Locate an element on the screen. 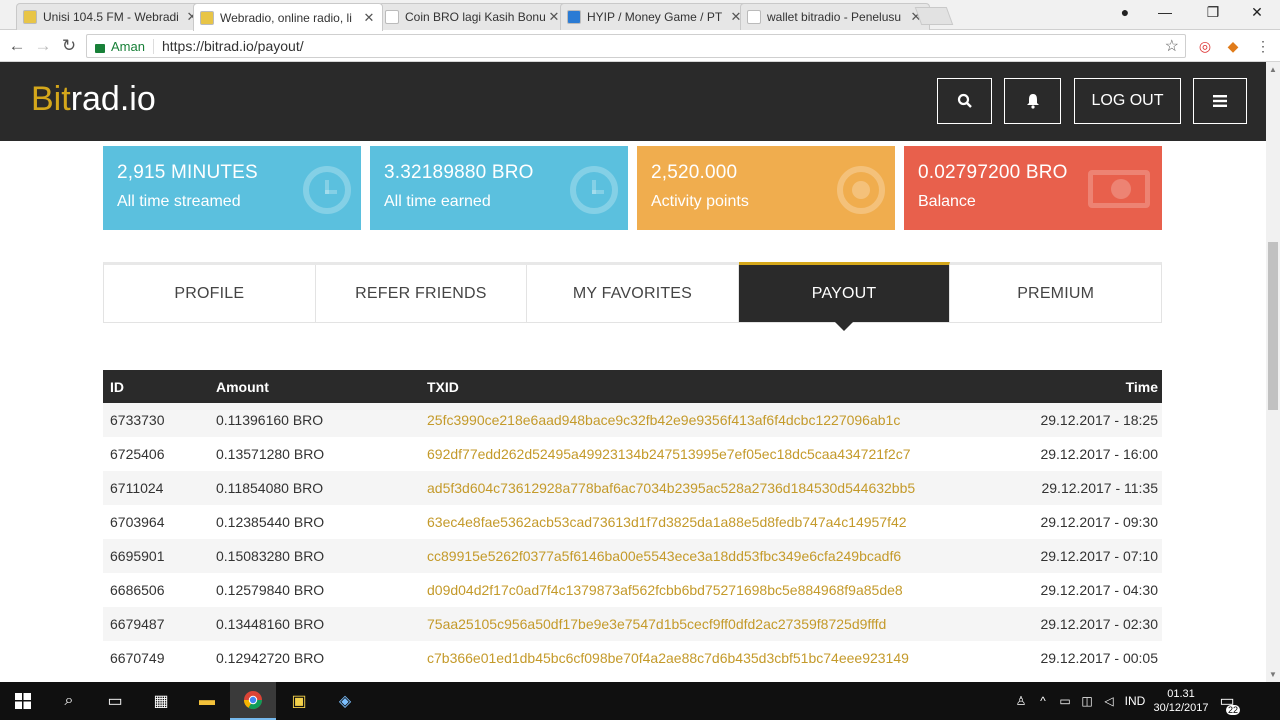 The image size is (1280, 720). calculator-icon: ▦ is located at coordinates (161, 701).